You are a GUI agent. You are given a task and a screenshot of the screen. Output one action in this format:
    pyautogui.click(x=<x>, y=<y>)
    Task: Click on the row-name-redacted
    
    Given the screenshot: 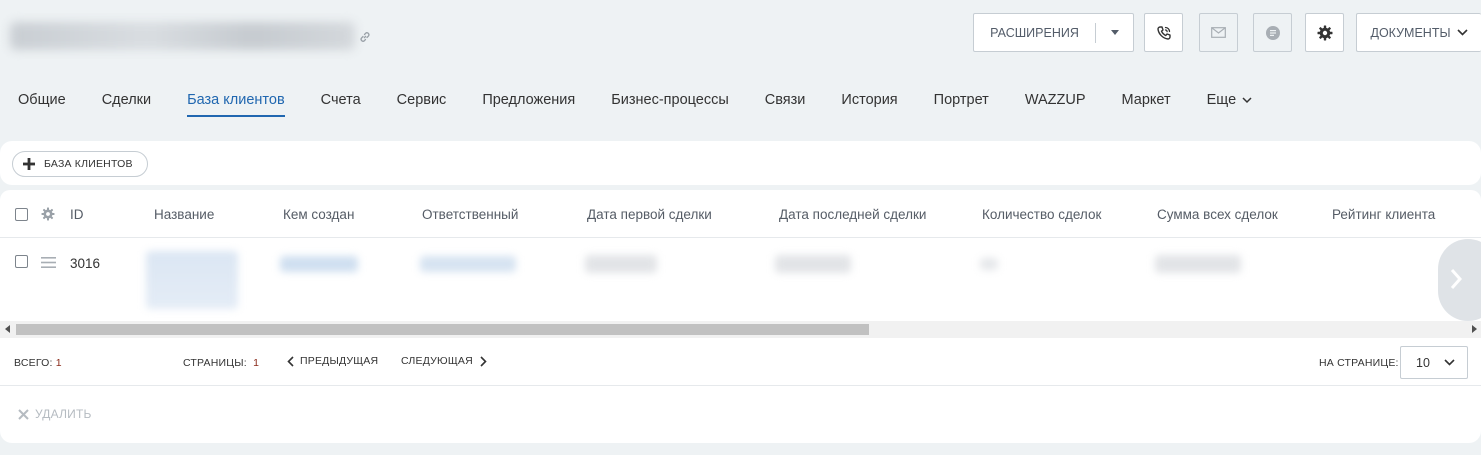 What is the action you would take?
    pyautogui.click(x=192, y=280)
    